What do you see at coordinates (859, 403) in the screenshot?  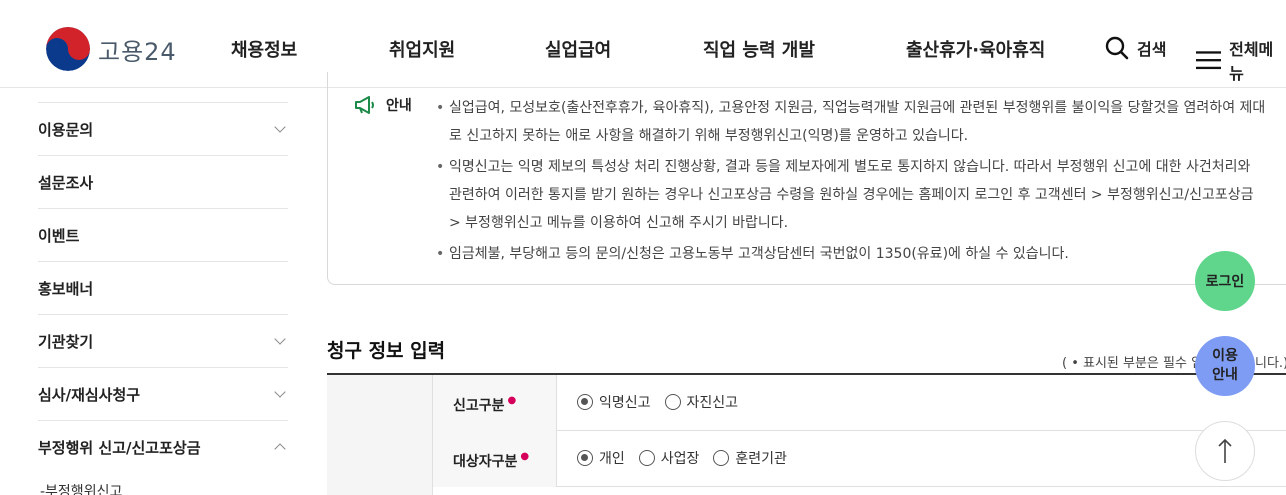 I see `form-row-report-type: 신고구분 ● 익명신고 자진신고` at bounding box center [859, 403].